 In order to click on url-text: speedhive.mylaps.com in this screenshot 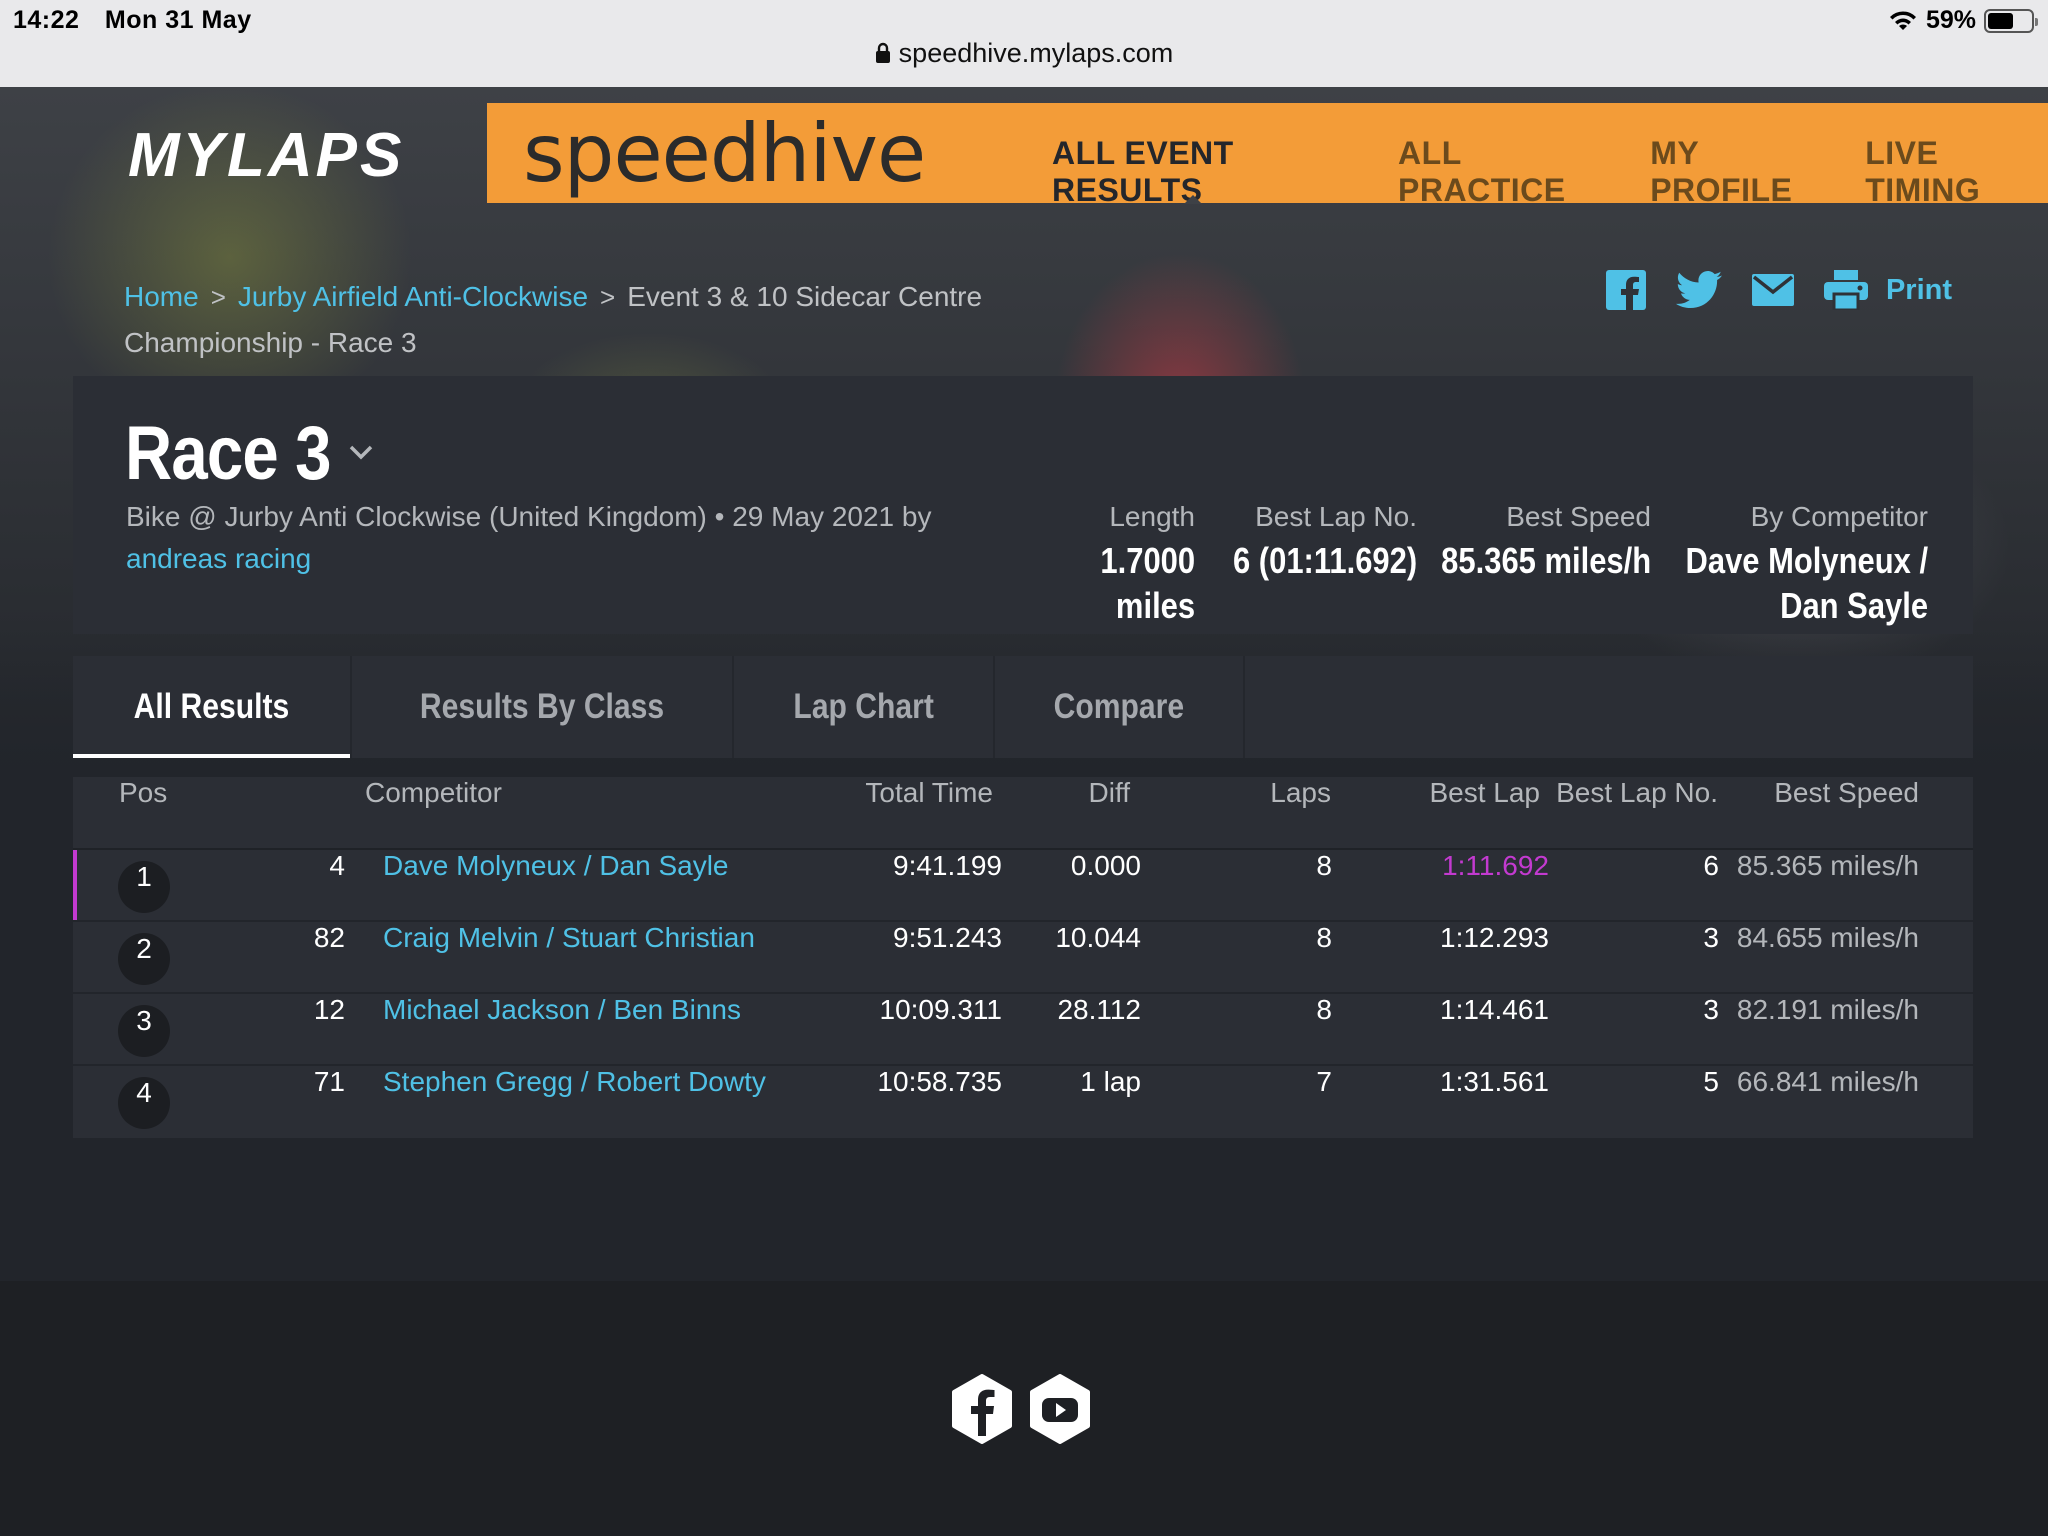, I will do `click(1036, 53)`.